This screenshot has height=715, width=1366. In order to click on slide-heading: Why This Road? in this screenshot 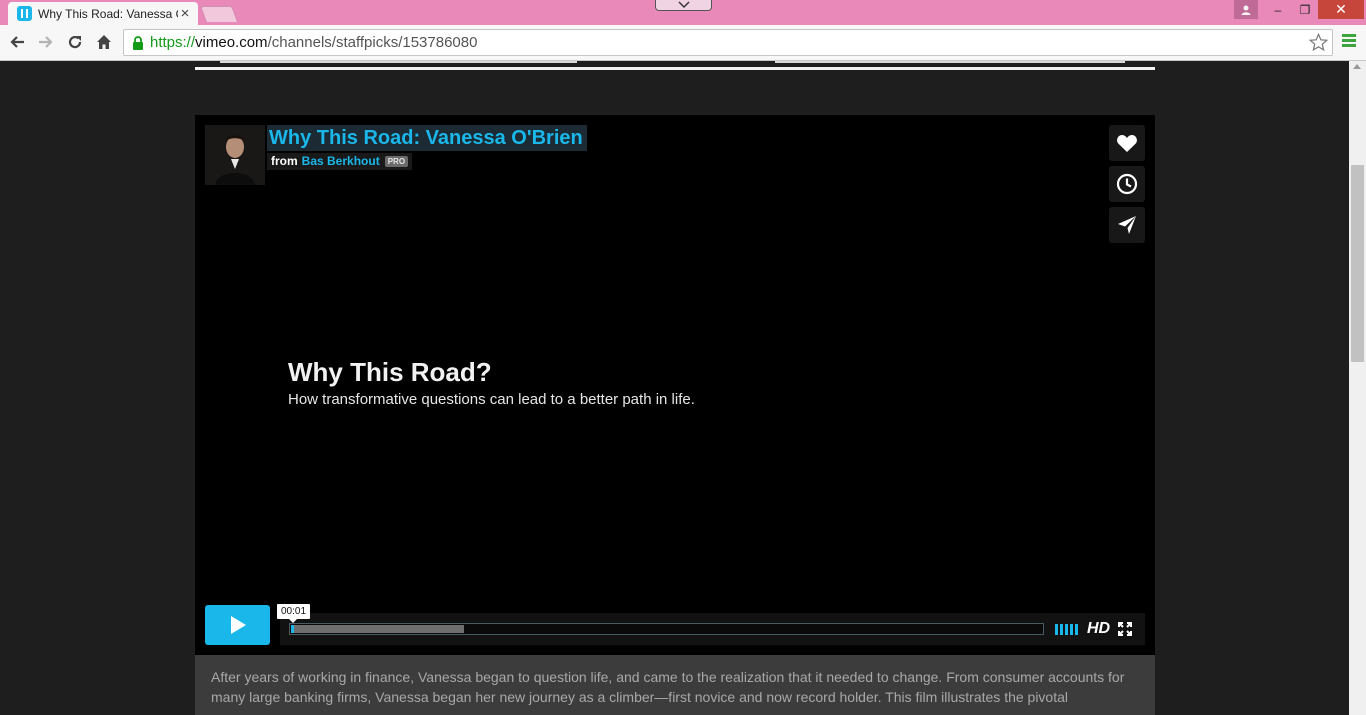, I will do `click(390, 372)`.